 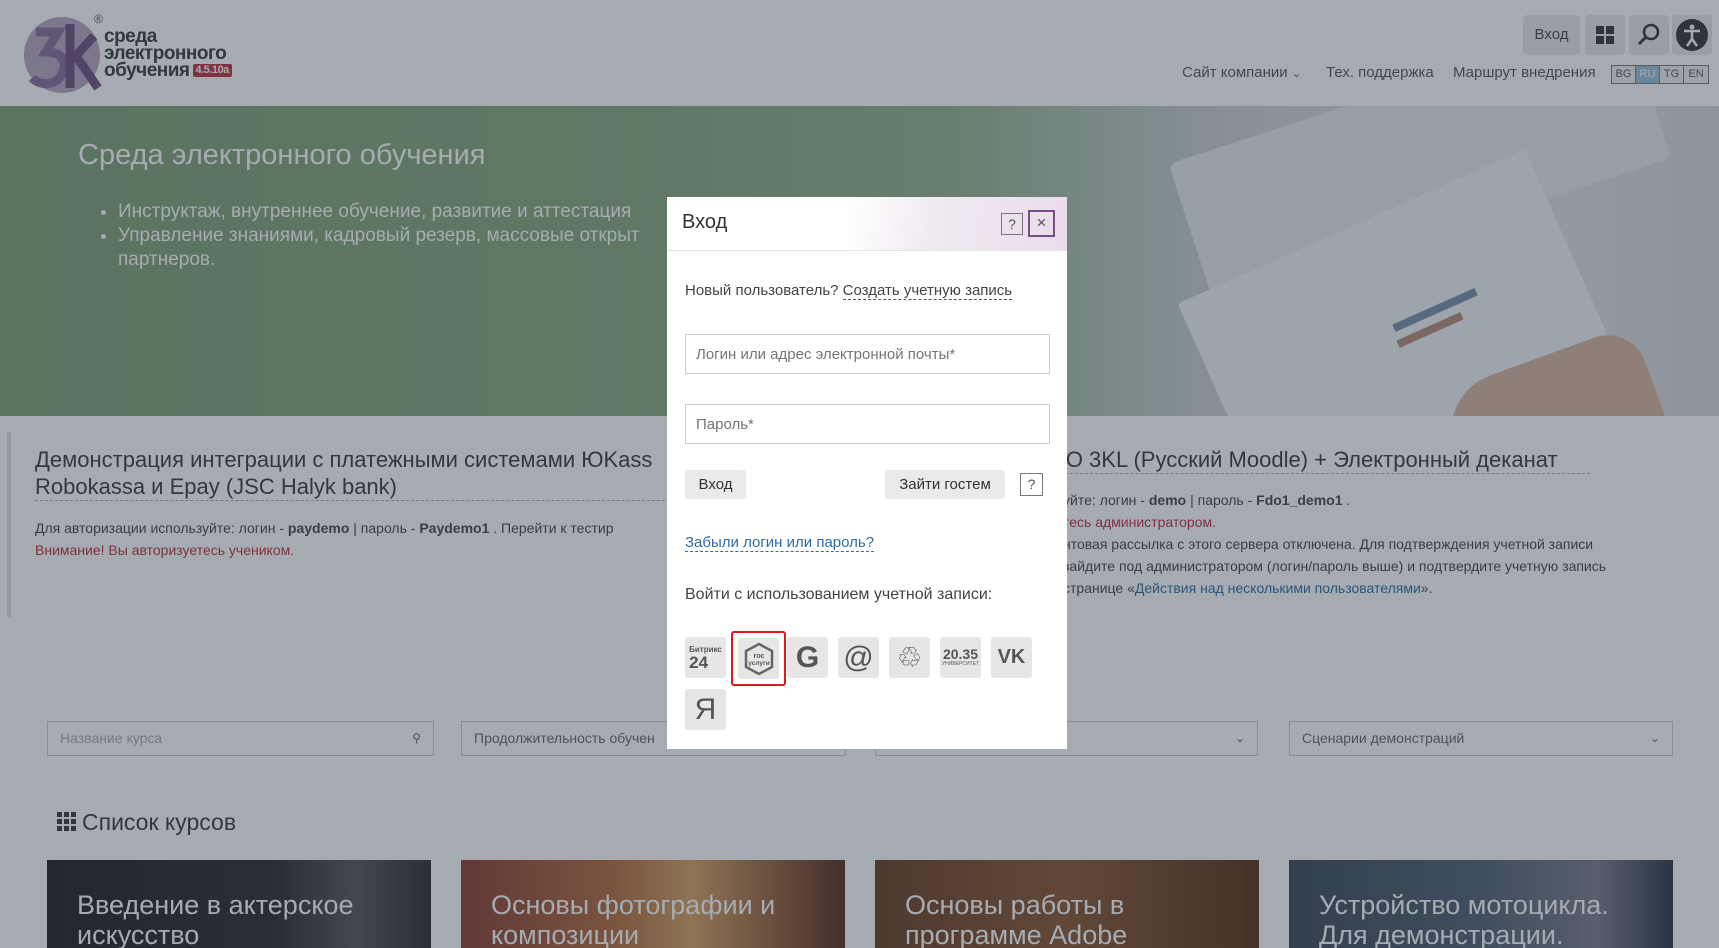 I want to click on forgot-password-link: Забыли логин или пароль?, so click(x=780, y=543).